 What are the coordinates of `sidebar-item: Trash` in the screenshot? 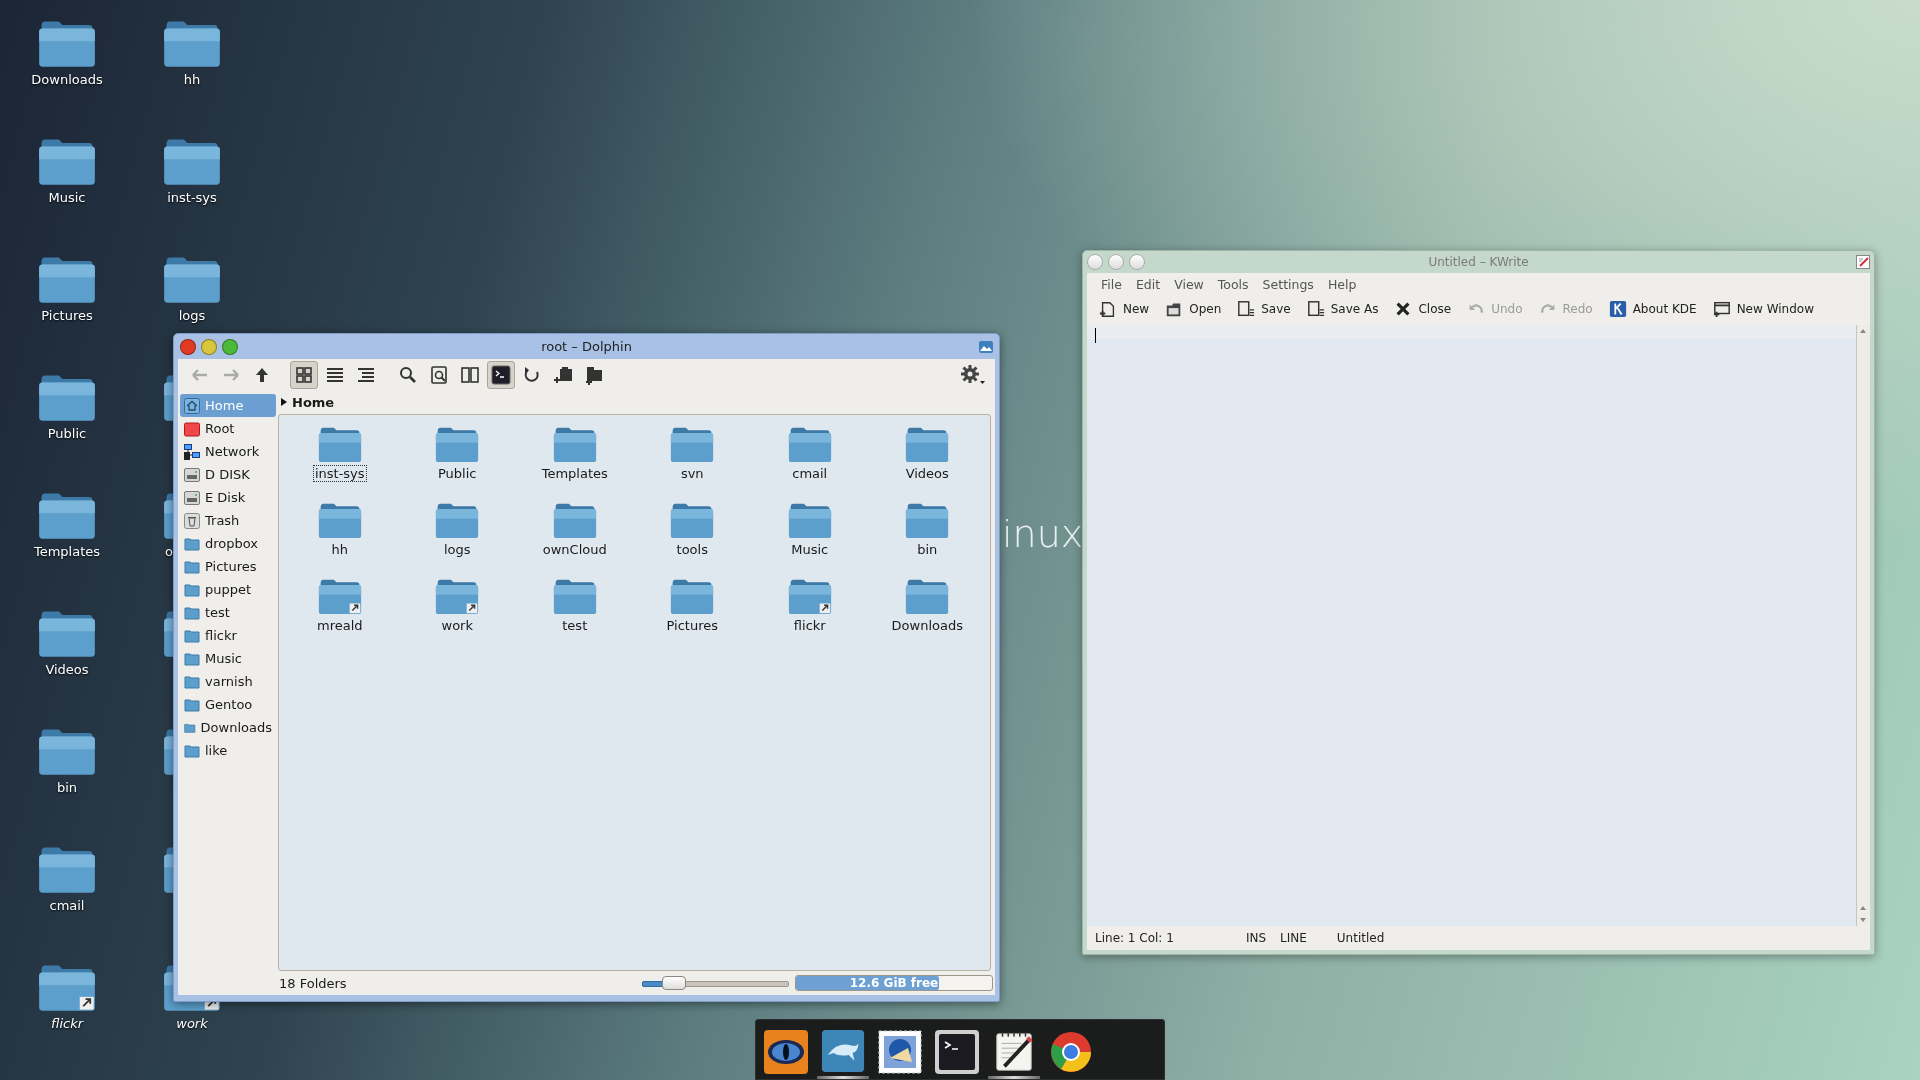 It's located at (228, 520).